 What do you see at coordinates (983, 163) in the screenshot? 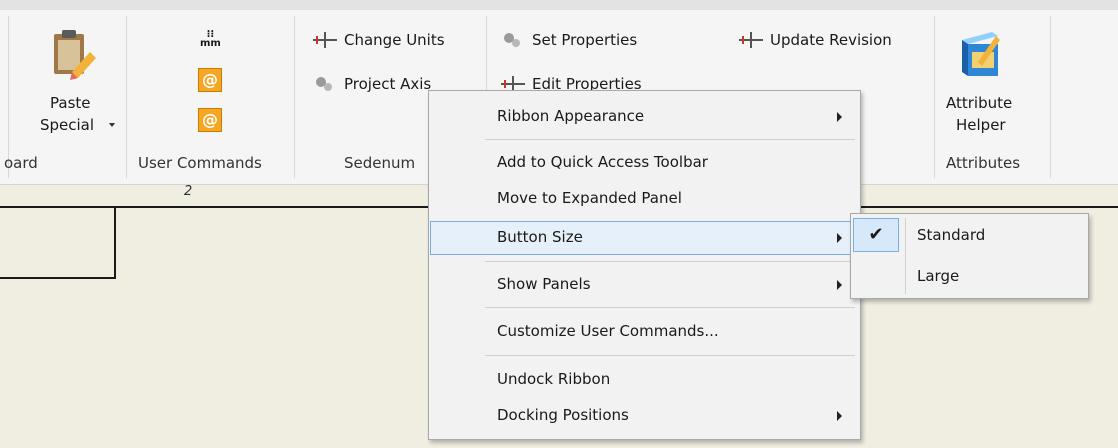
I see `attributes-group-label: Attributes` at bounding box center [983, 163].